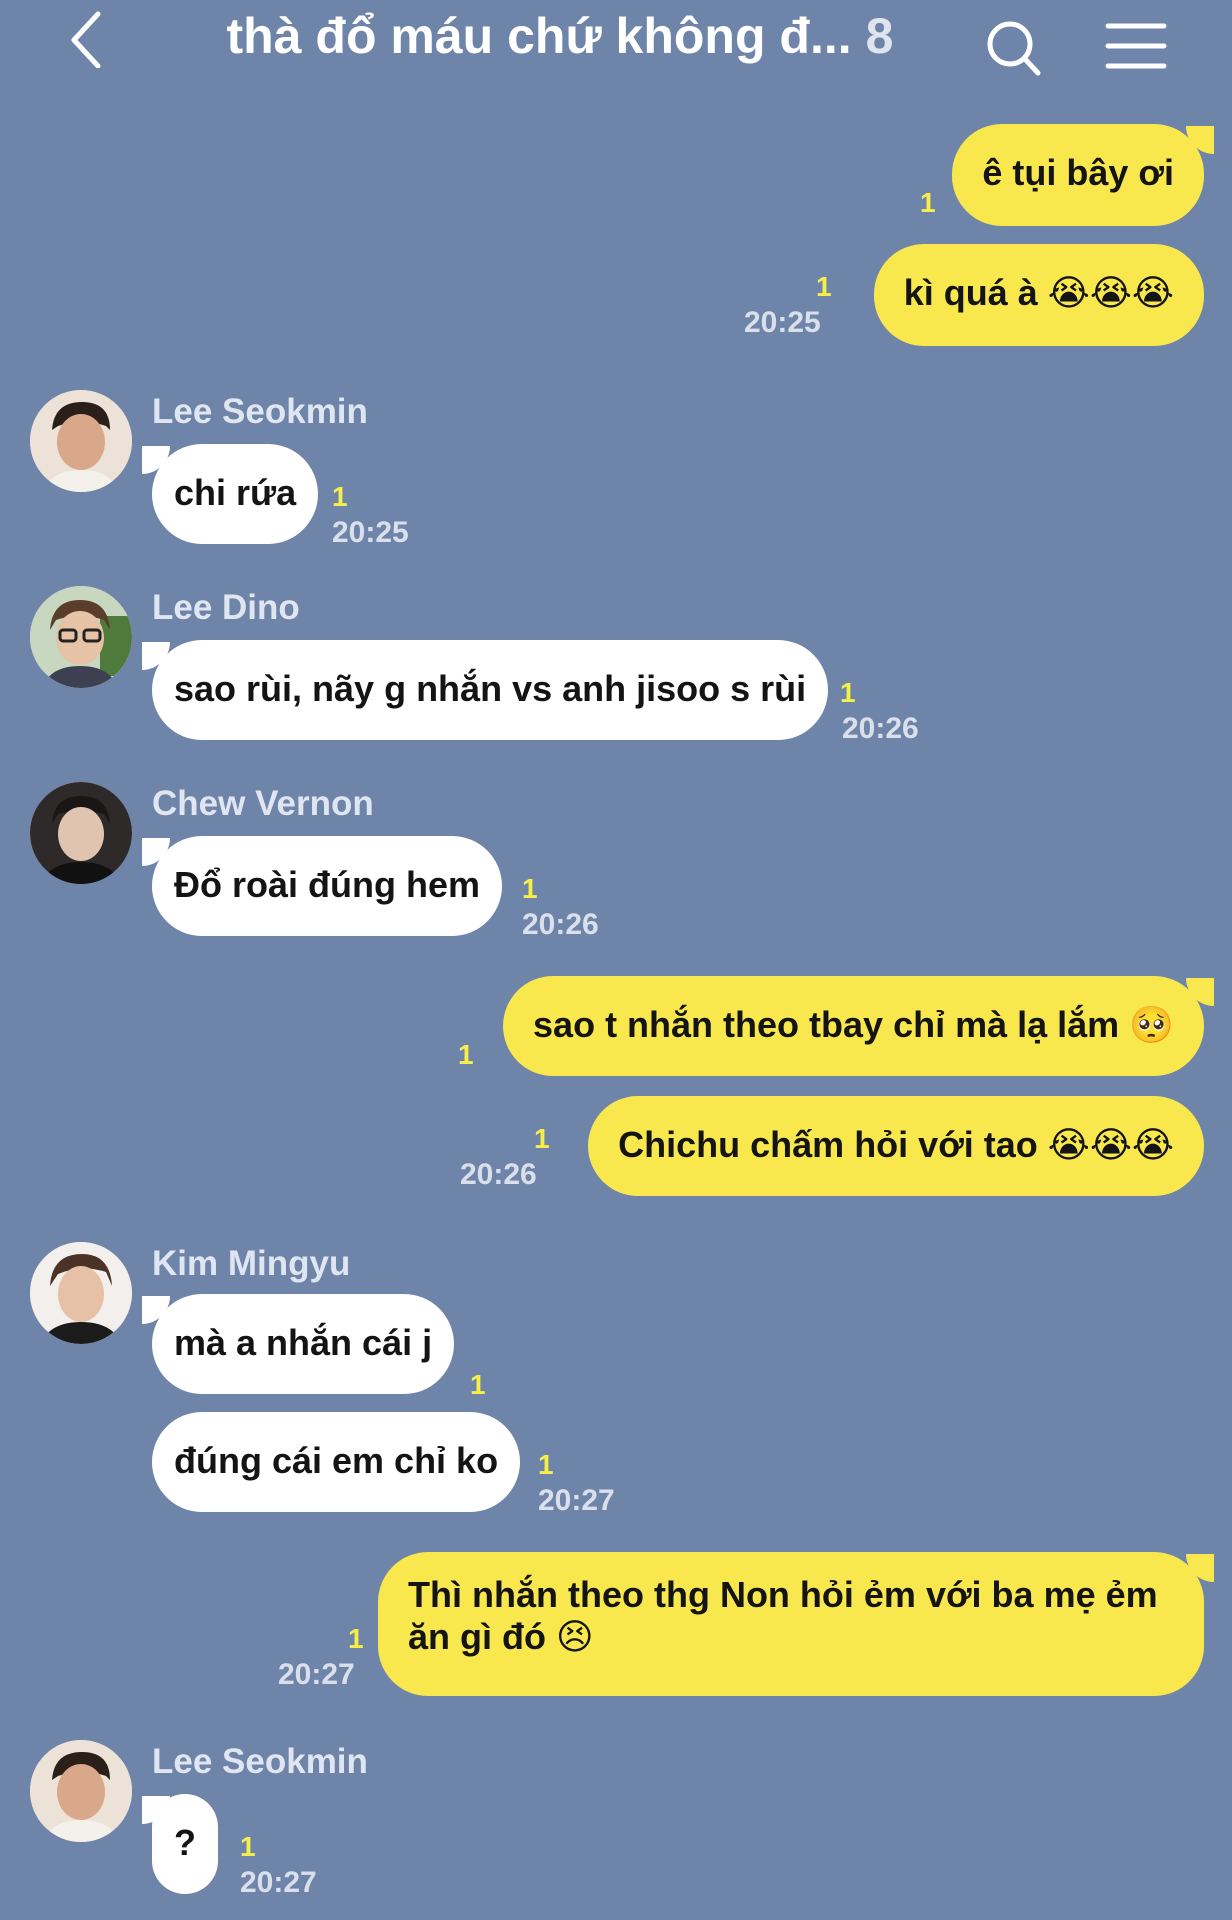  Describe the element at coordinates (251, 1263) in the screenshot. I see `sender-name: Kim Mingyu` at that location.